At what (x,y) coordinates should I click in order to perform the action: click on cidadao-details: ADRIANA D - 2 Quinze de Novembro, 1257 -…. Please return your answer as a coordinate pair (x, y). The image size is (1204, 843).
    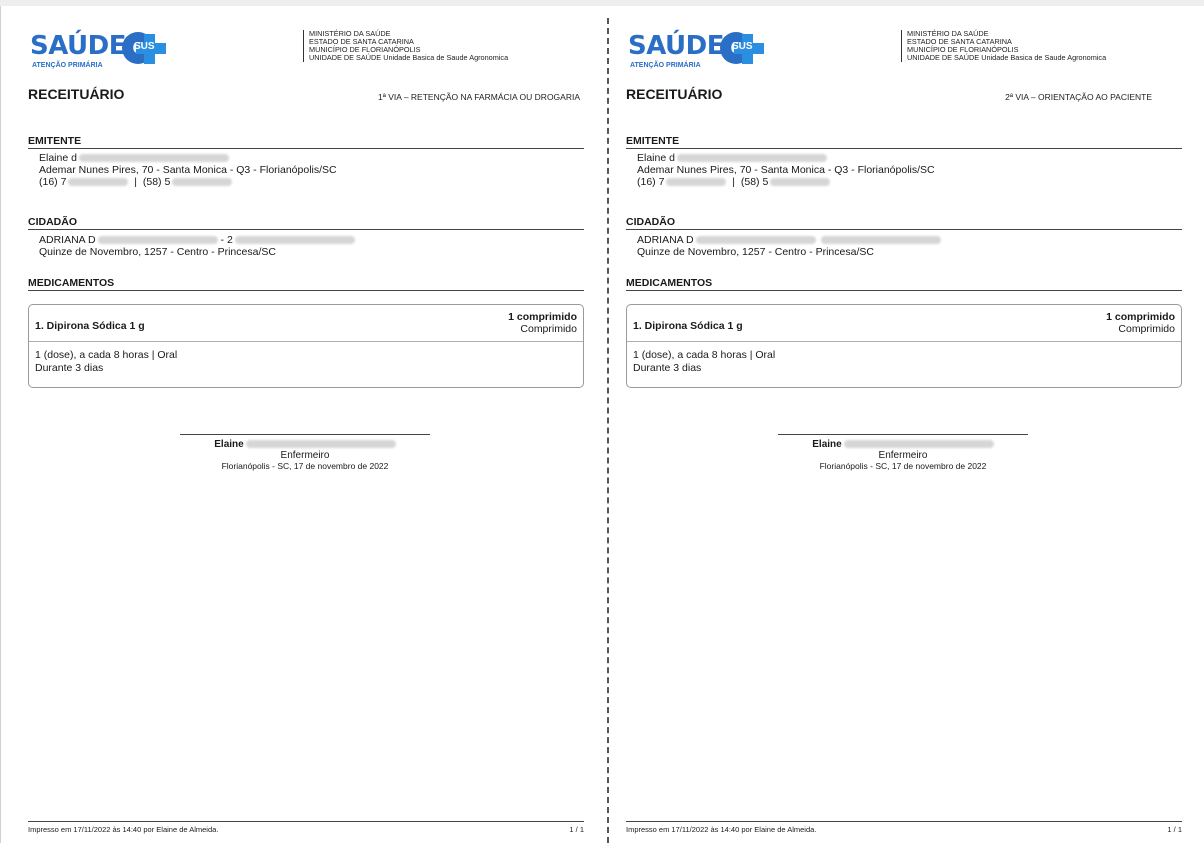
    Looking at the image, I should click on (197, 246).